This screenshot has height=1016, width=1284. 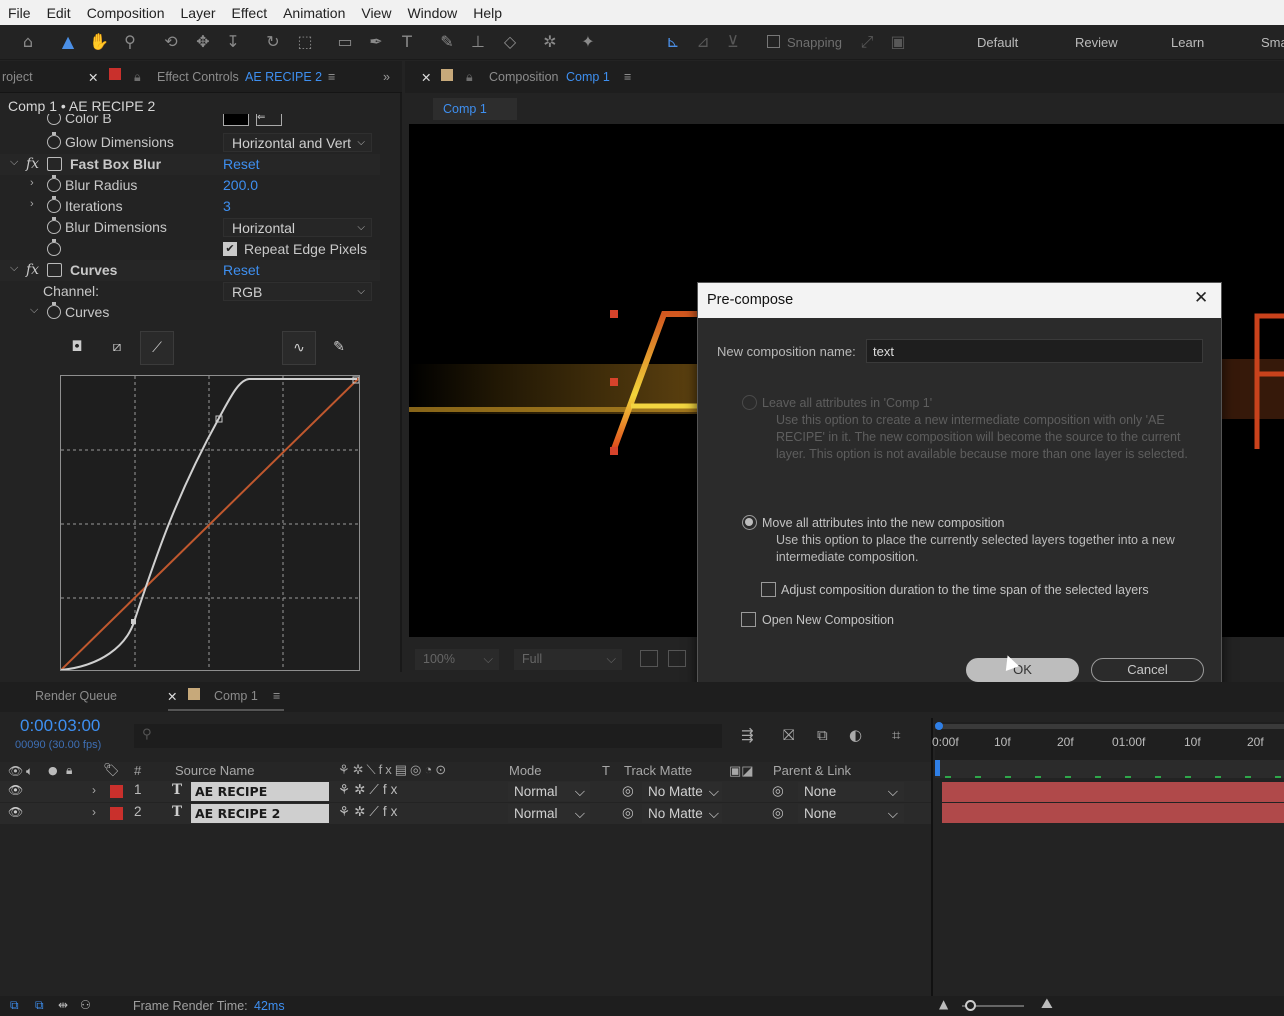 What do you see at coordinates (475, 109) in the screenshot?
I see `comp-viewer-tab: Comp 1` at bounding box center [475, 109].